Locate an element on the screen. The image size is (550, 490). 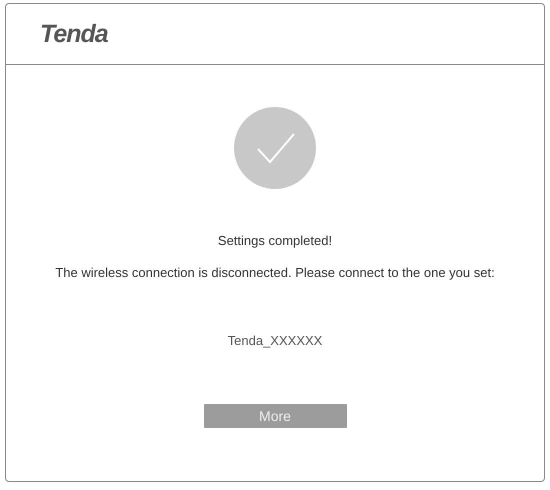
more-button: More is located at coordinates (275, 416).